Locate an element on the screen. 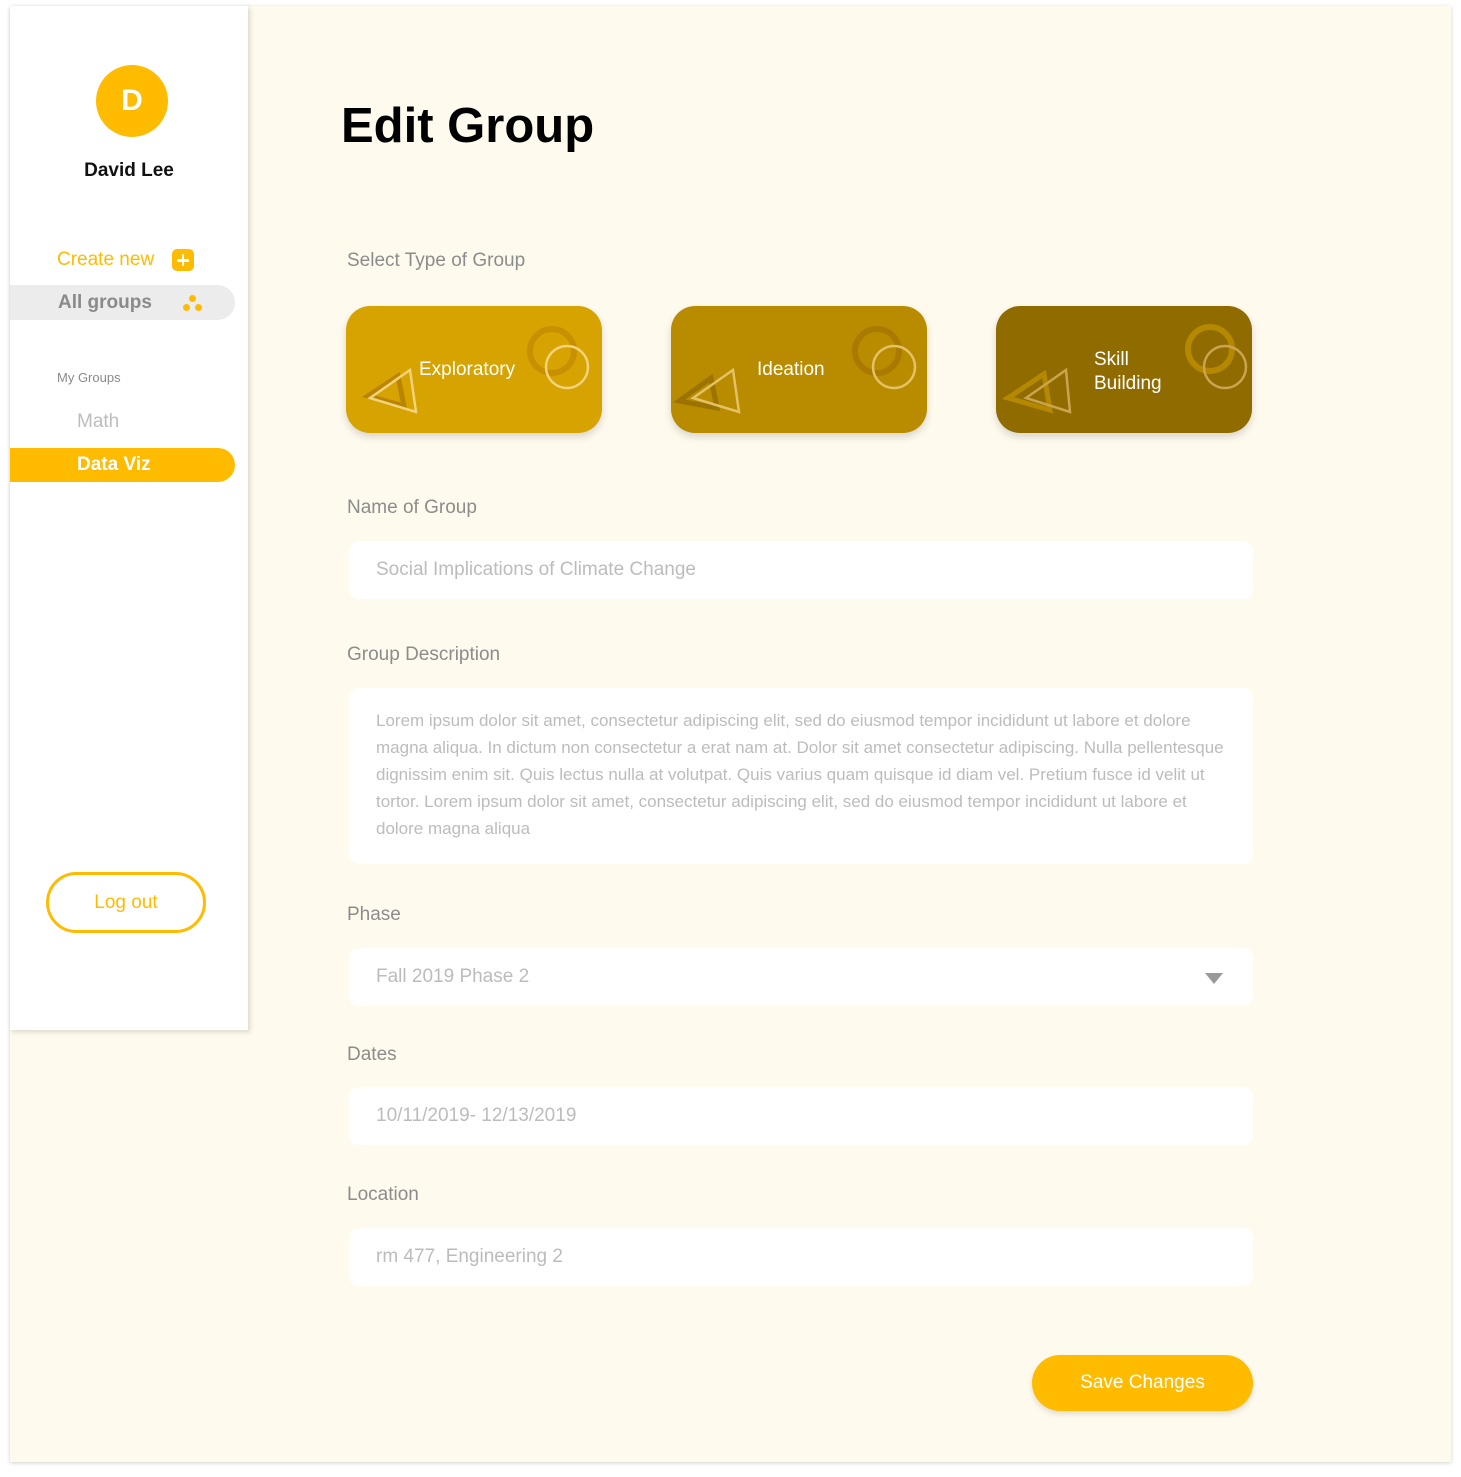 Image resolution: width=1461 pixels, height=1477 pixels. all-groups-label: All groups is located at coordinates (105, 302).